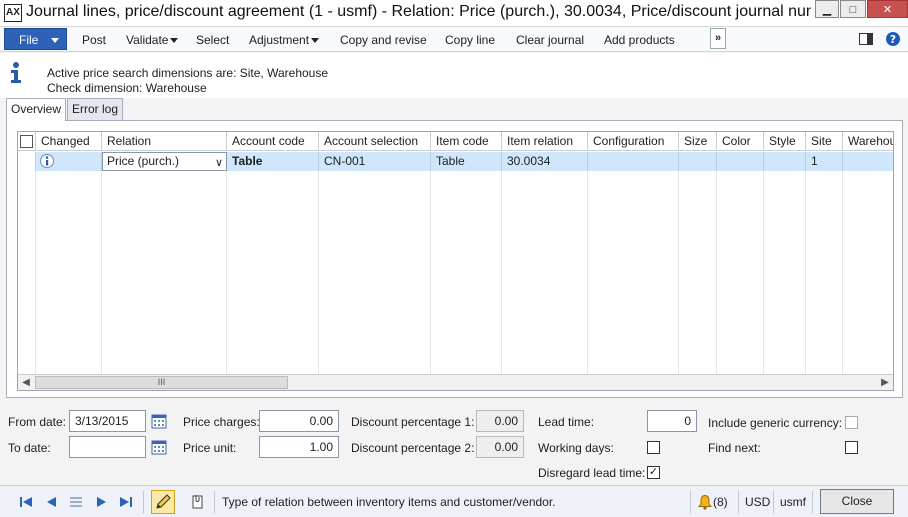 The width and height of the screenshot is (908, 517). What do you see at coordinates (273, 141) in the screenshot?
I see `header-account-code: Account code` at bounding box center [273, 141].